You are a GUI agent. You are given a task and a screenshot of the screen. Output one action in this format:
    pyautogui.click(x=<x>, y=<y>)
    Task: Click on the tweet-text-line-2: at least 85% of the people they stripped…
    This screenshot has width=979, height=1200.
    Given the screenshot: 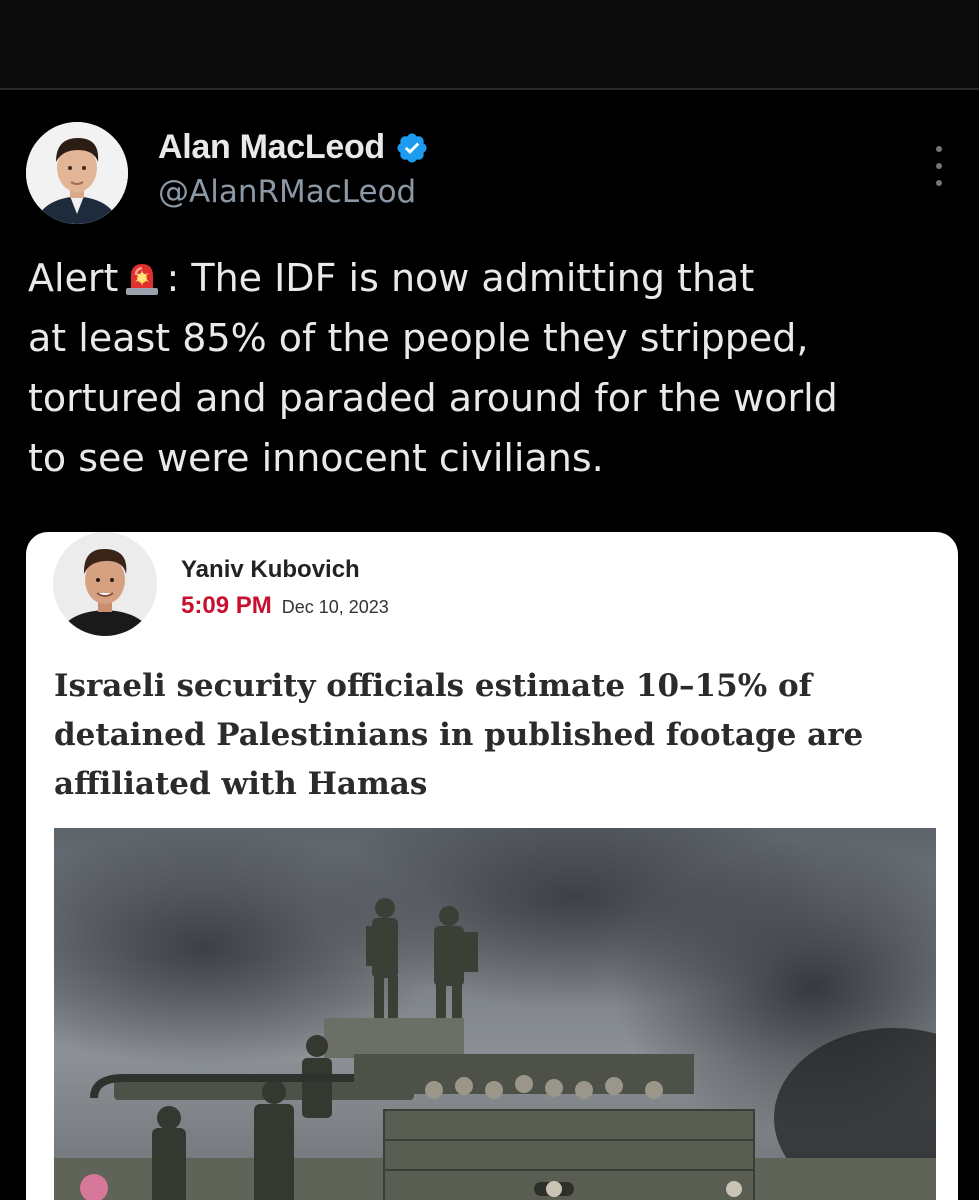 What is the action you would take?
    pyautogui.click(x=418, y=338)
    